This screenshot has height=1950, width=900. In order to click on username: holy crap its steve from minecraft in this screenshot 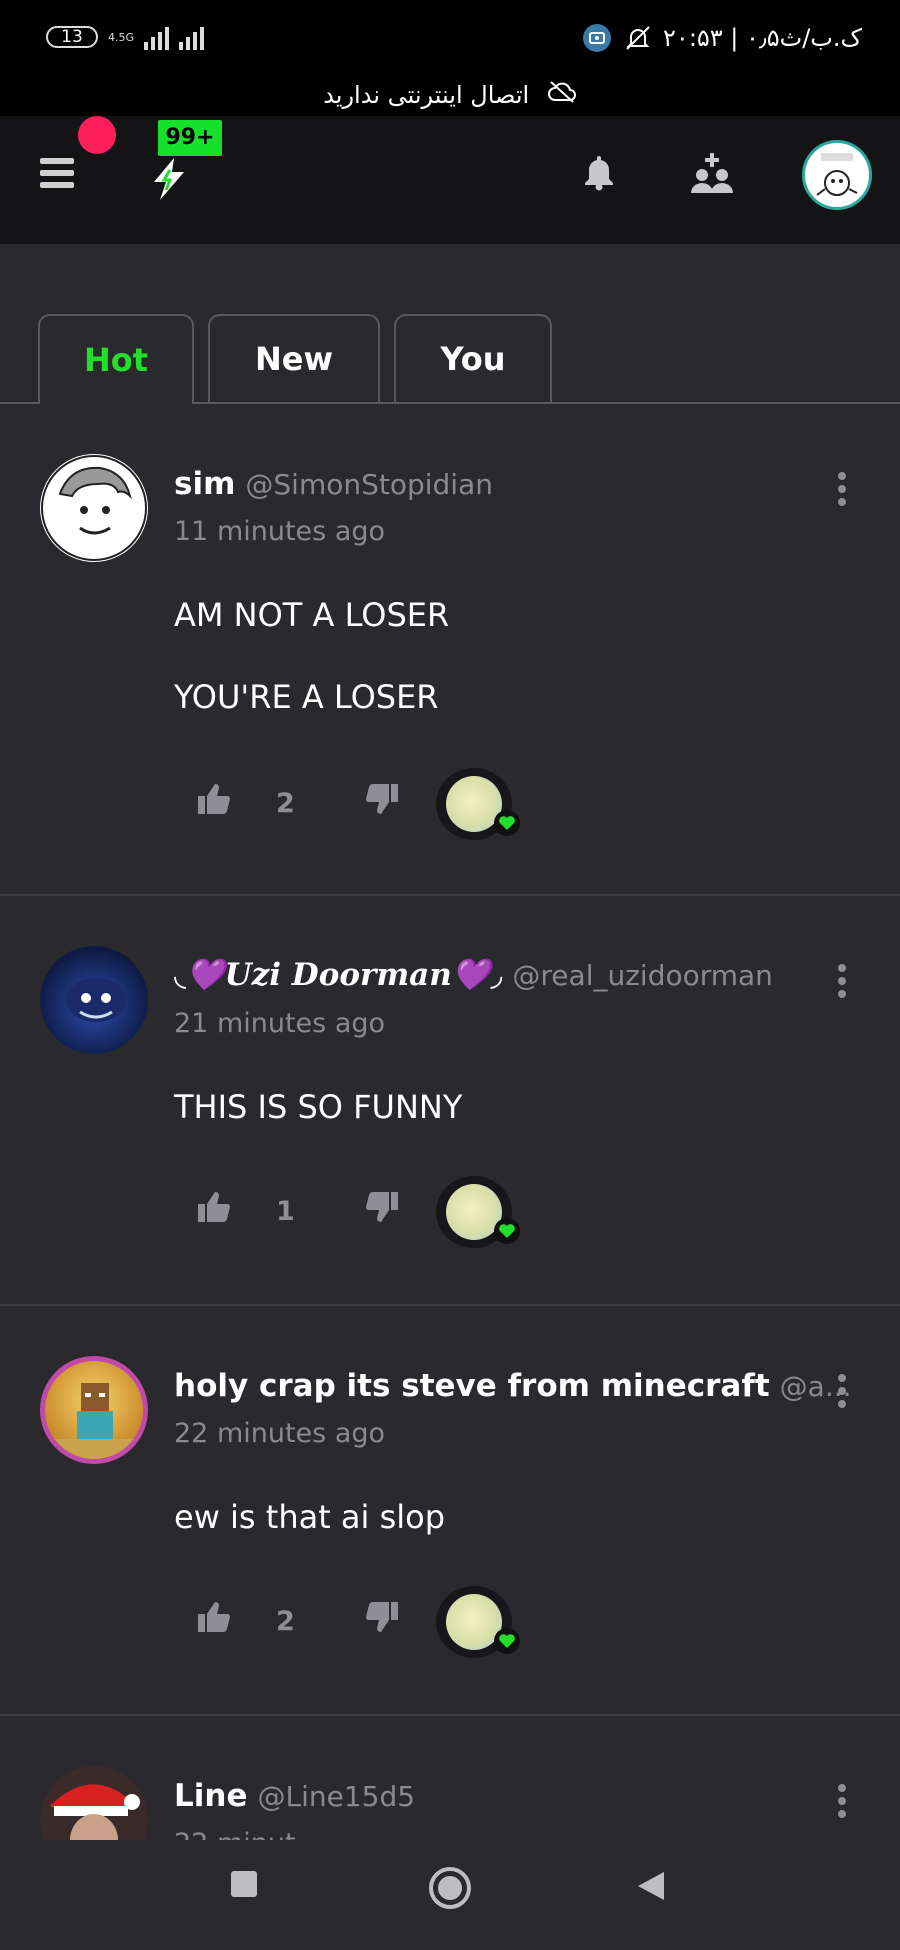, I will do `click(472, 1386)`.